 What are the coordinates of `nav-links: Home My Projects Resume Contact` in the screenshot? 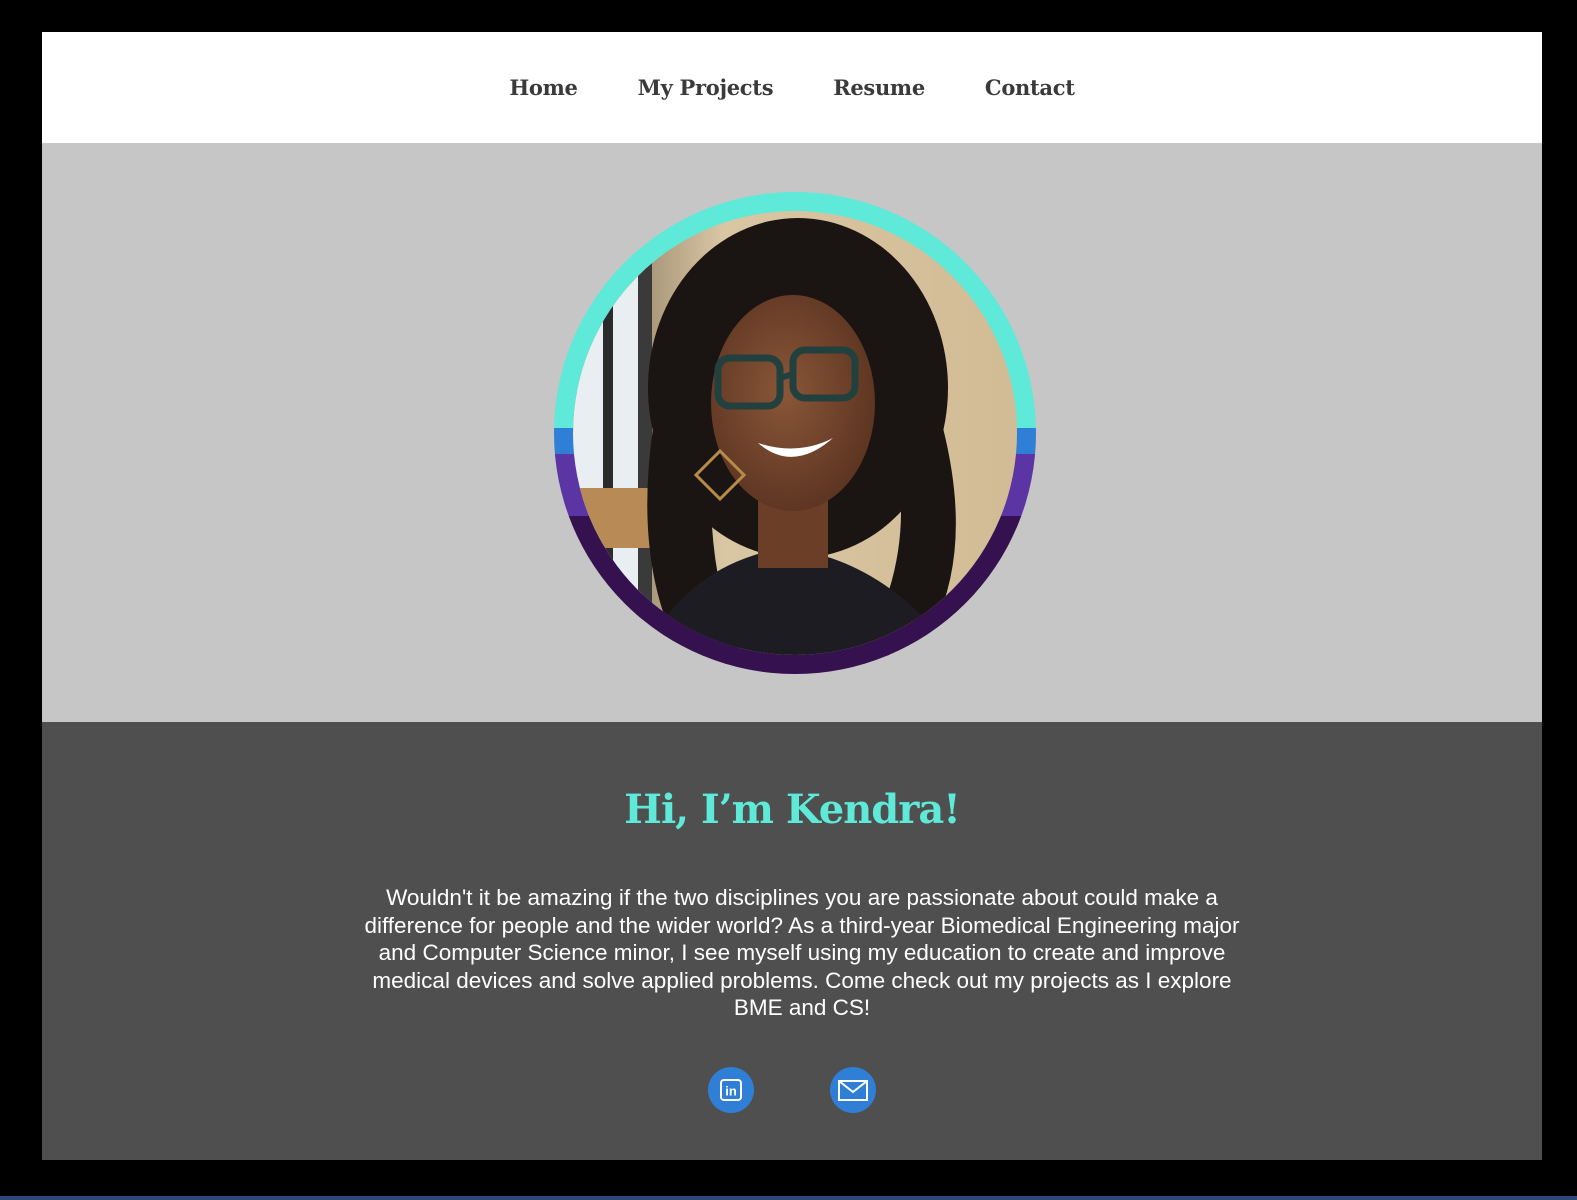 It's located at (792, 87).